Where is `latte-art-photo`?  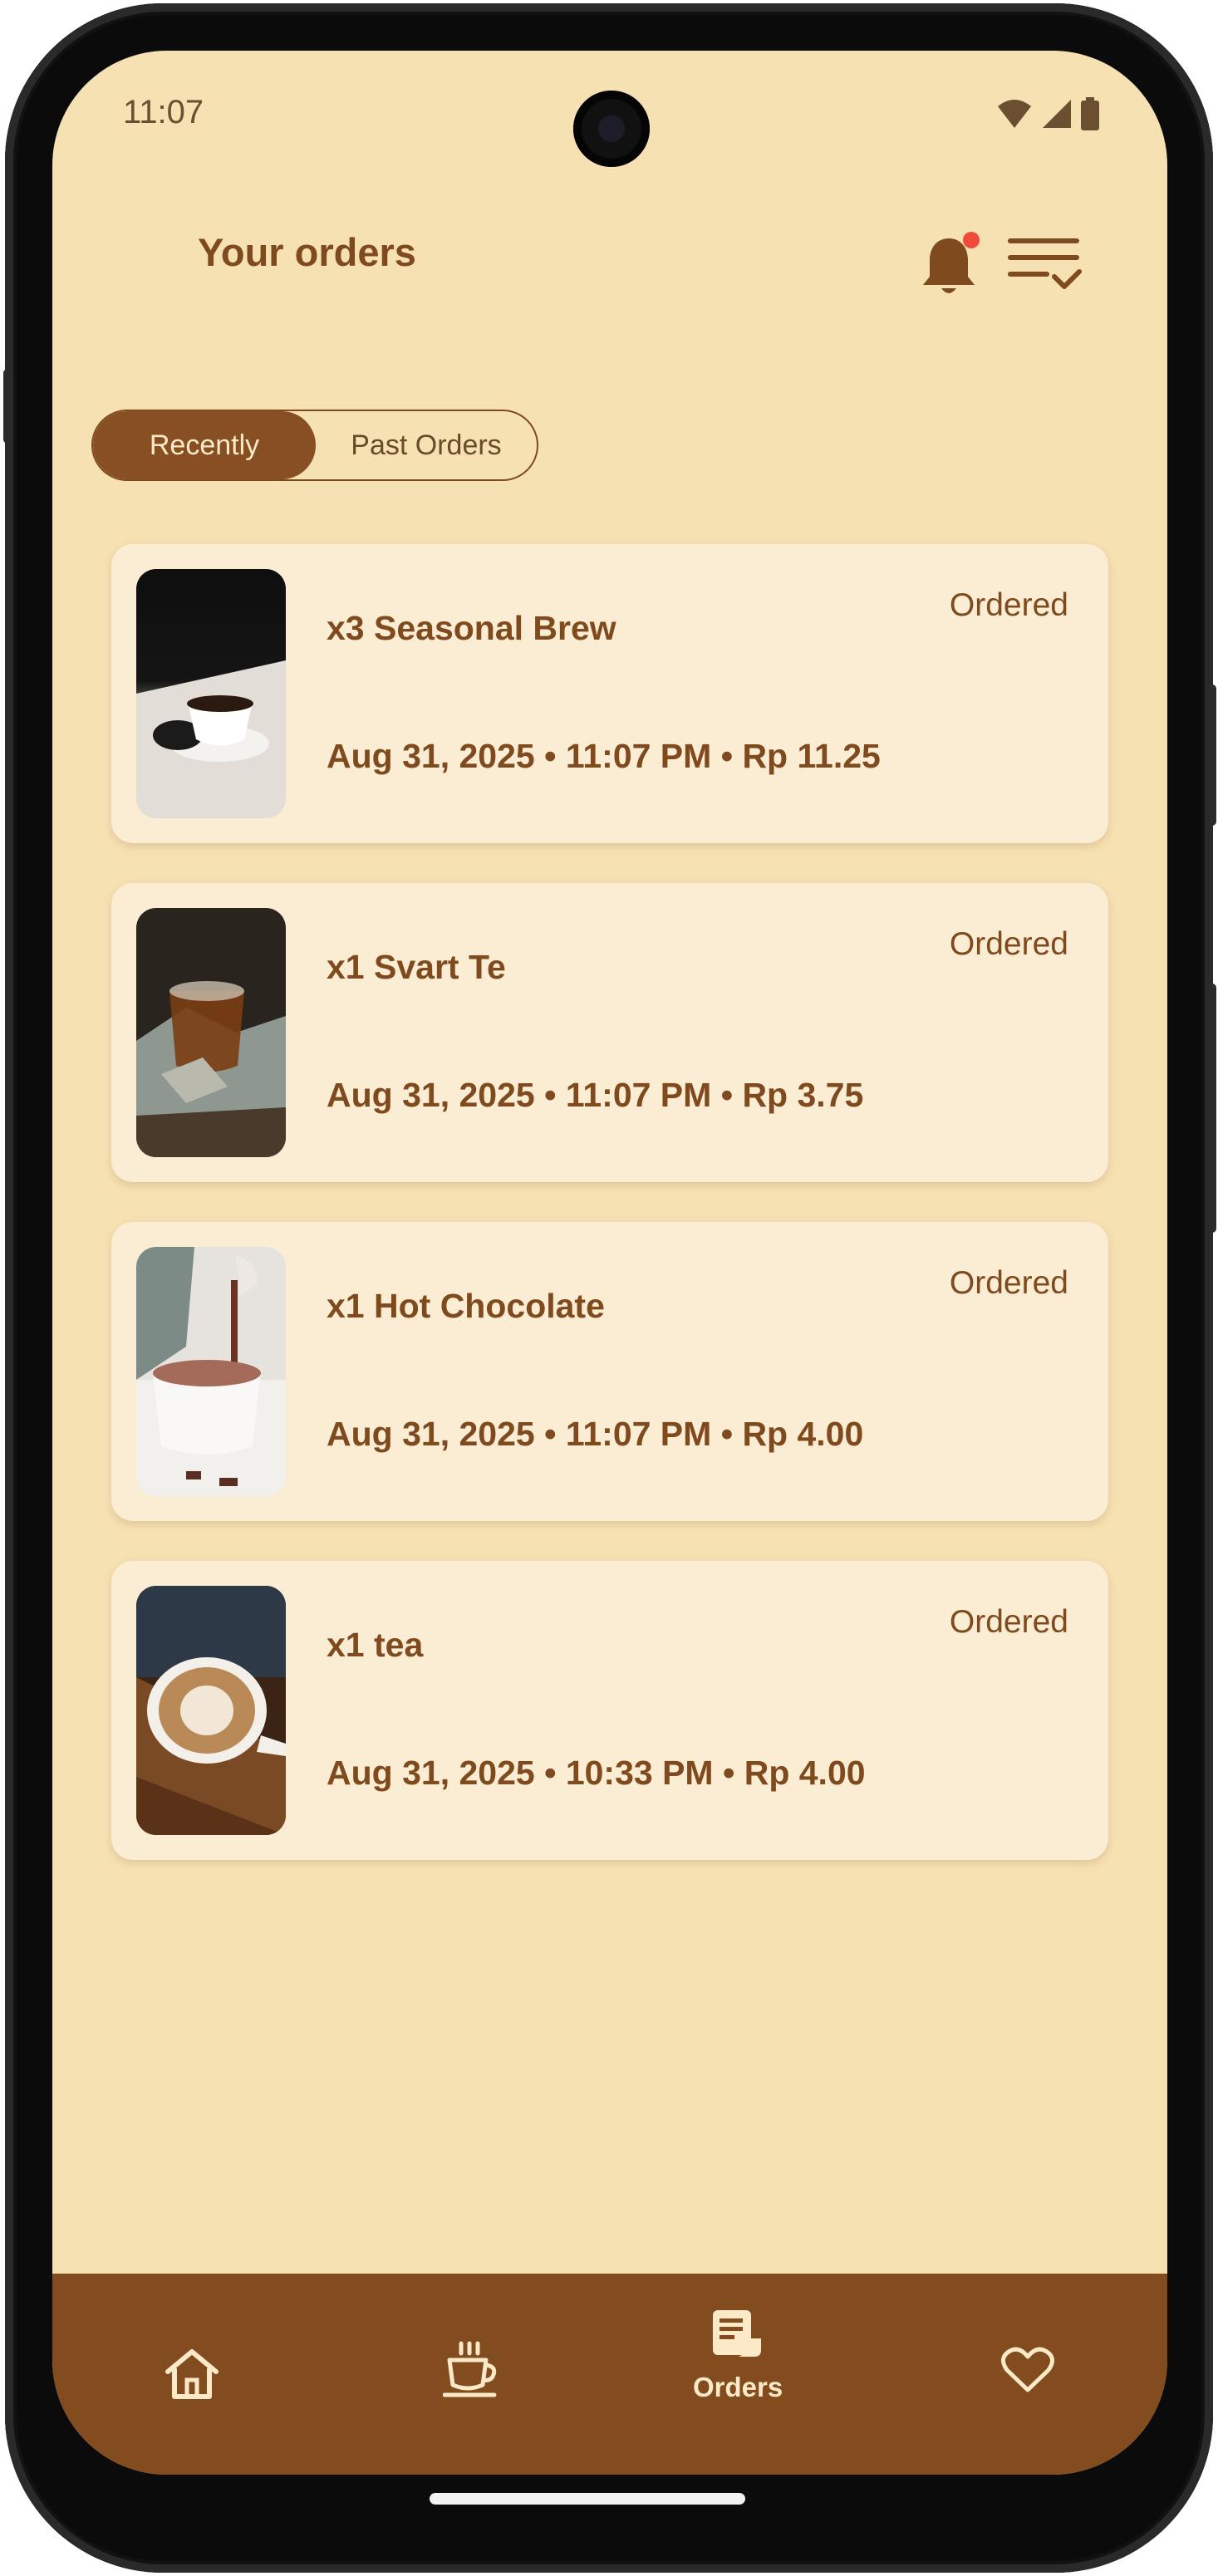 latte-art-photo is located at coordinates (211, 1710).